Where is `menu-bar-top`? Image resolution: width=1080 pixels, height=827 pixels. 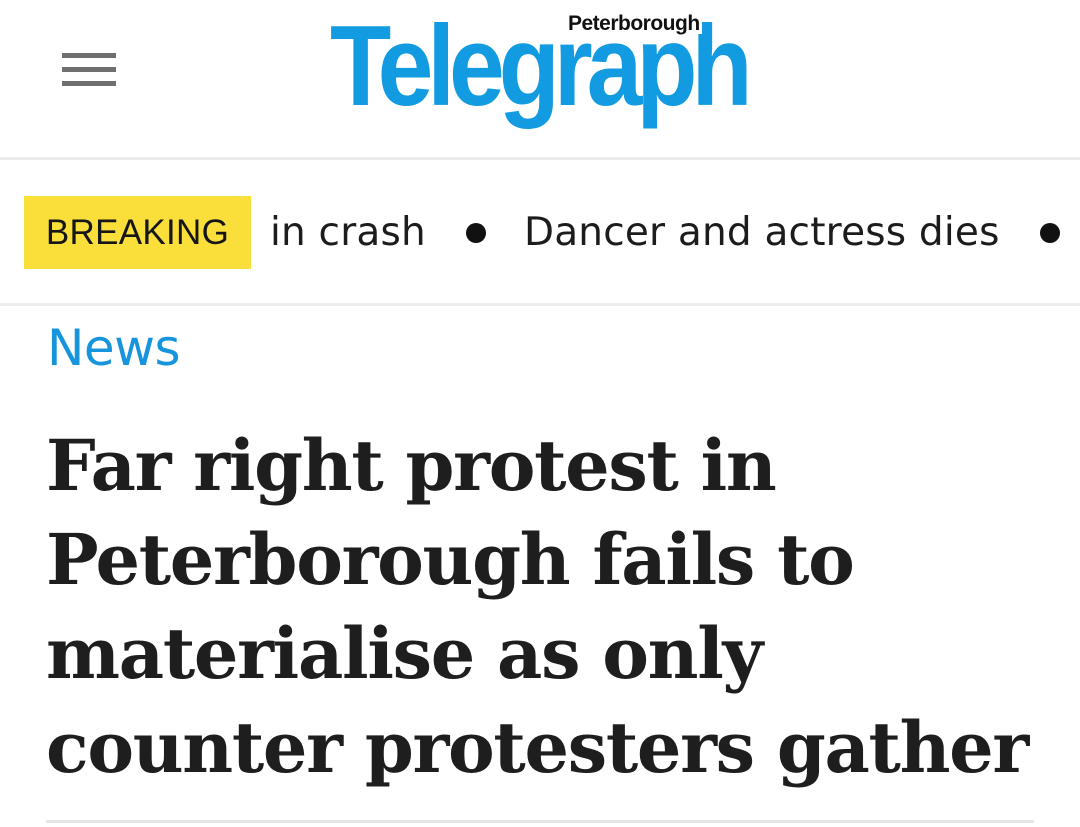 menu-bar-top is located at coordinates (89, 55).